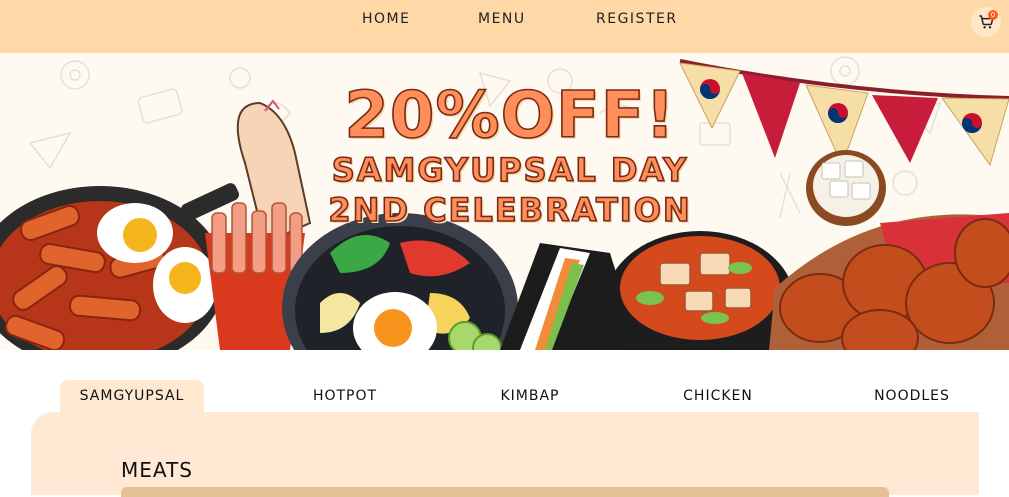 This screenshot has height=497, width=1009. What do you see at coordinates (157, 470) in the screenshot?
I see `section-title-meats: MEATS` at bounding box center [157, 470].